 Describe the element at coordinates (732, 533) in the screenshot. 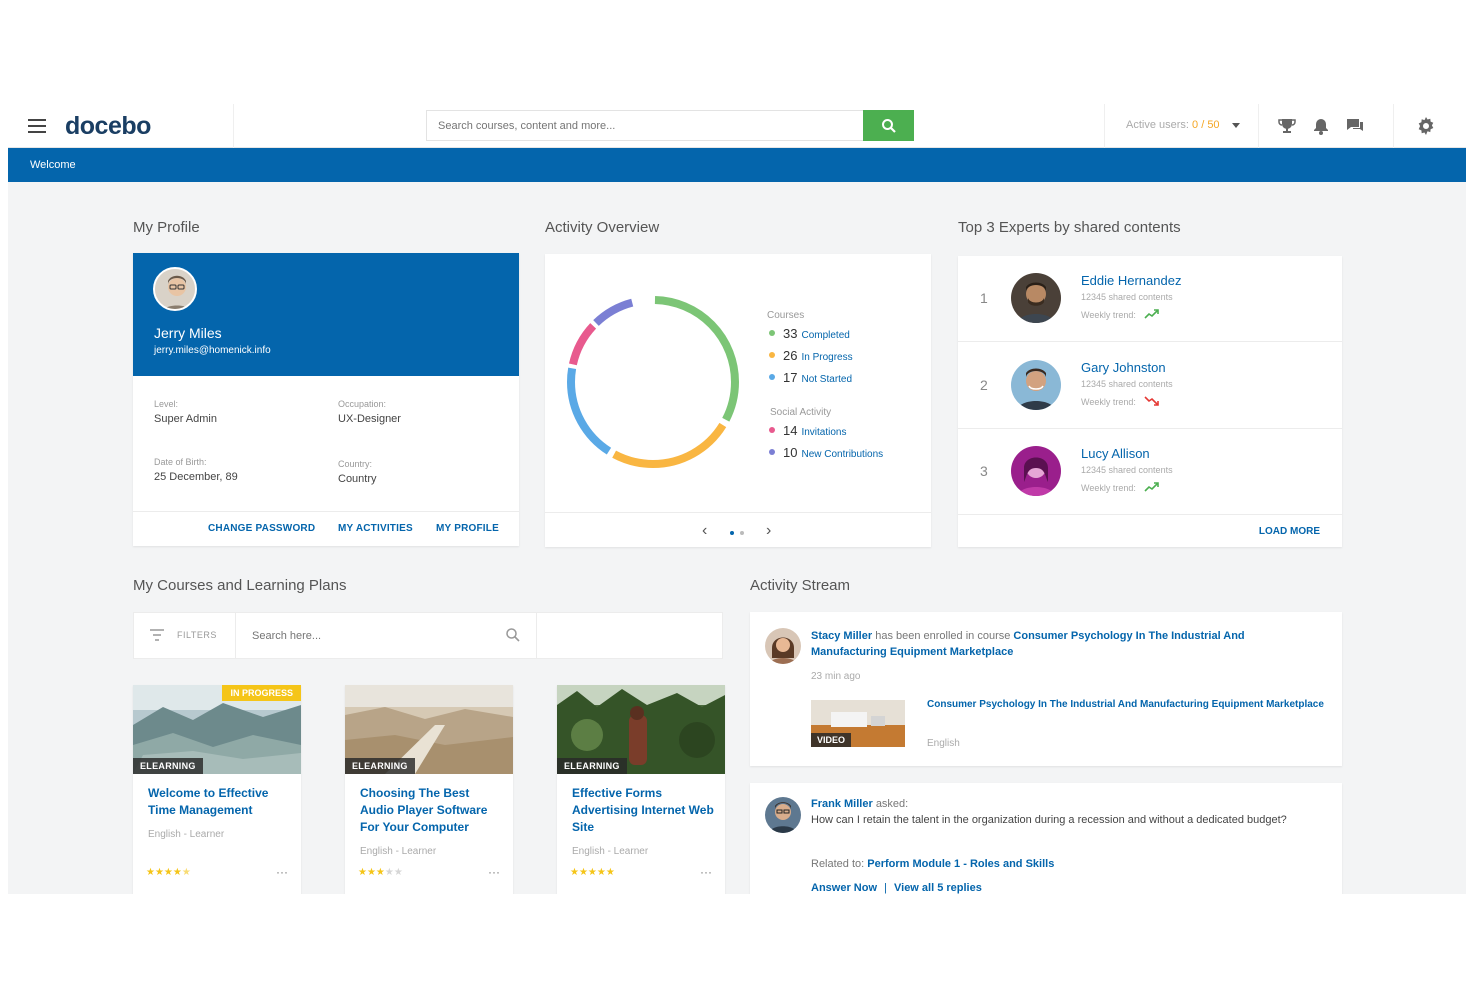

I see `pager-dot-active` at that location.